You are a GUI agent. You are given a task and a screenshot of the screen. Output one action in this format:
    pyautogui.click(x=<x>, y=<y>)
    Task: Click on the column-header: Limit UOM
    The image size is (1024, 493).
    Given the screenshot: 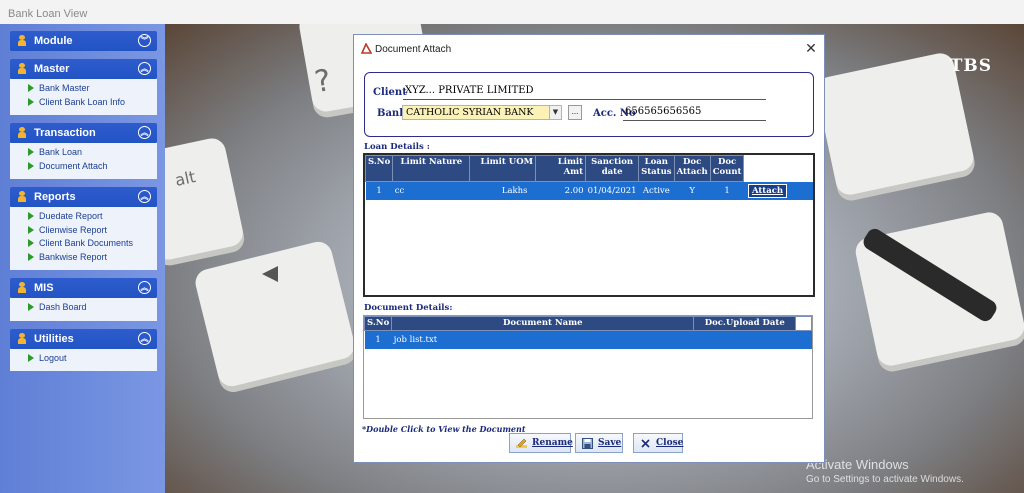 What is the action you would take?
    pyautogui.click(x=503, y=168)
    